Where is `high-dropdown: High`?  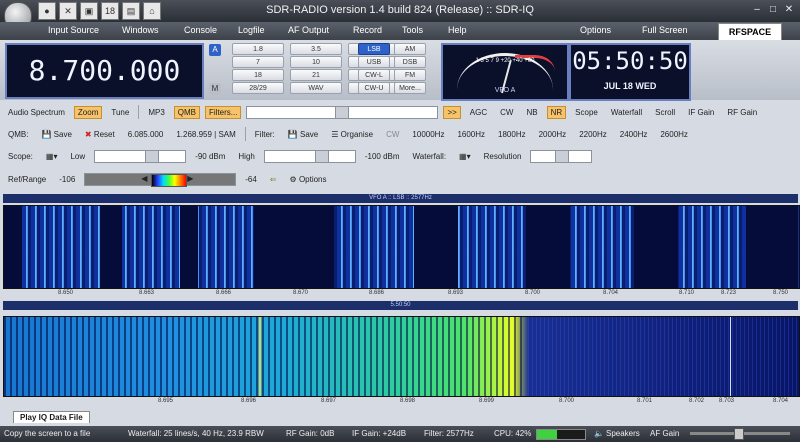
high-dropdown: High is located at coordinates (246, 156).